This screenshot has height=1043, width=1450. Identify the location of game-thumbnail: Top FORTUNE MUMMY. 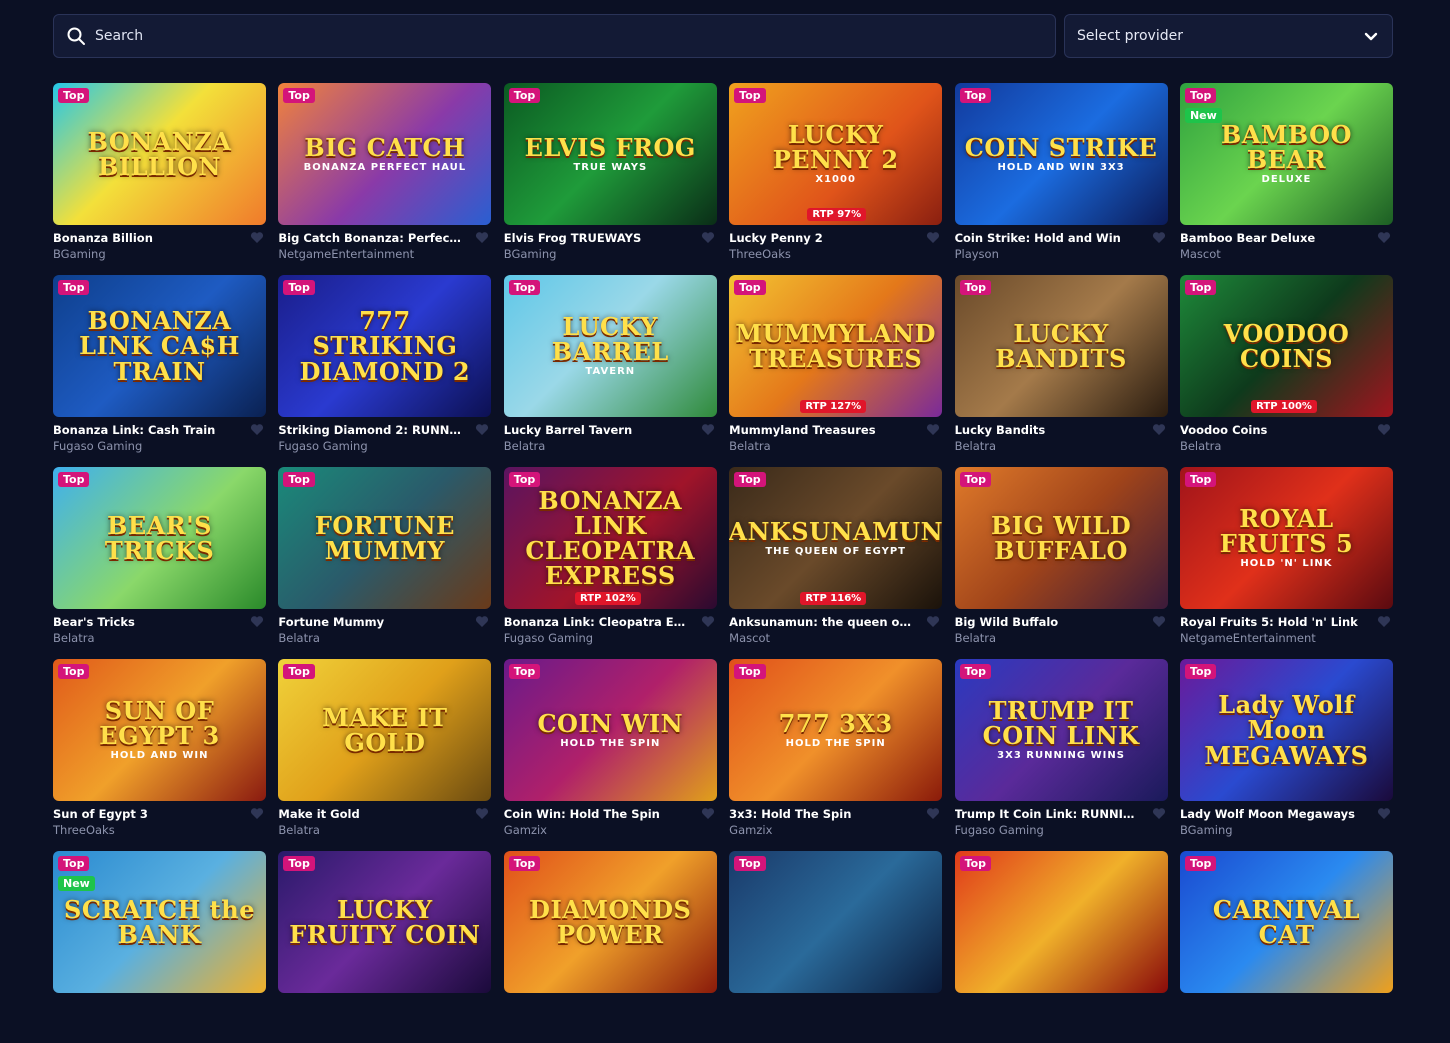
(385, 538).